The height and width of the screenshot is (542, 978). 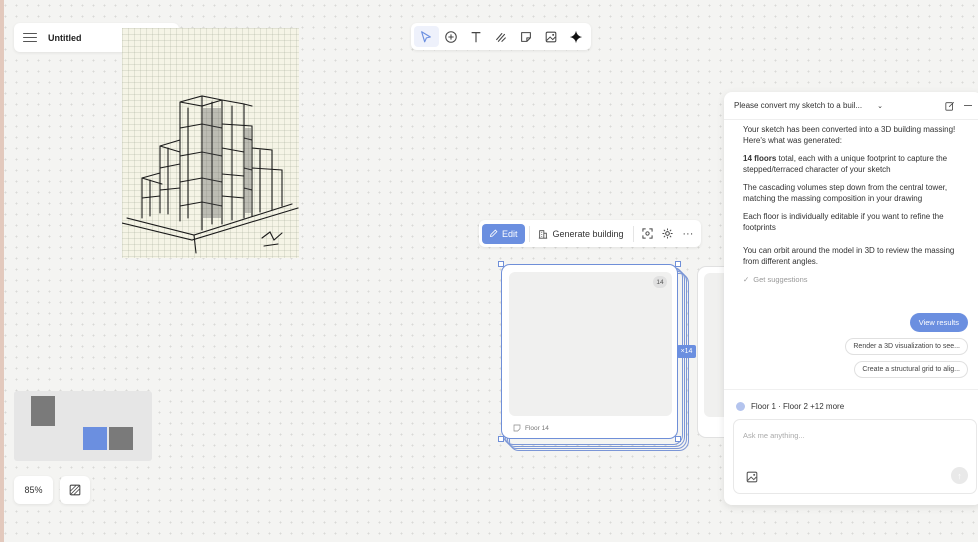 What do you see at coordinates (752, 477) in the screenshot?
I see `attach-image-icon` at bounding box center [752, 477].